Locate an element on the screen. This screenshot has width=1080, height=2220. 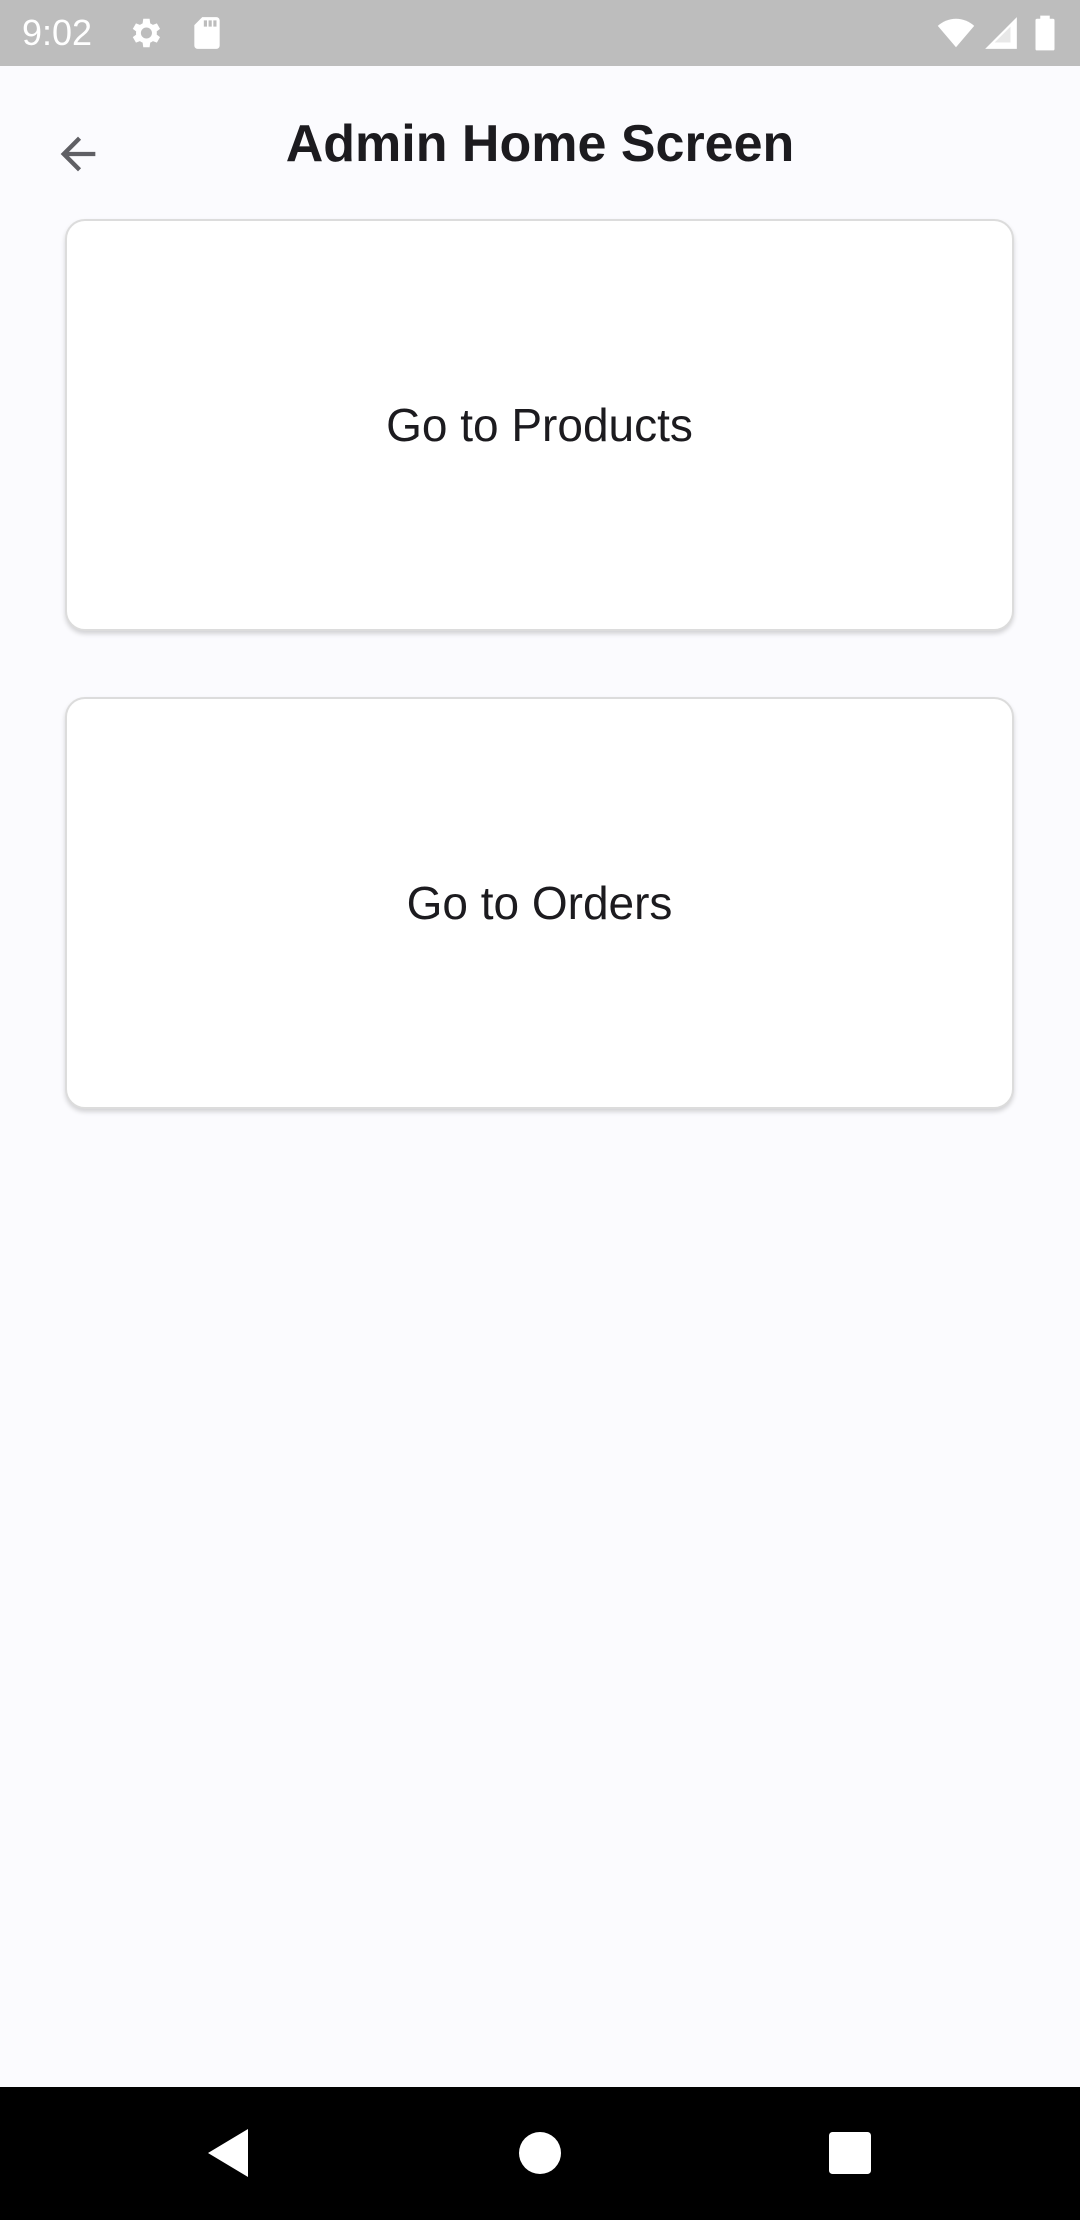
nav-recents-button is located at coordinates (850, 2153).